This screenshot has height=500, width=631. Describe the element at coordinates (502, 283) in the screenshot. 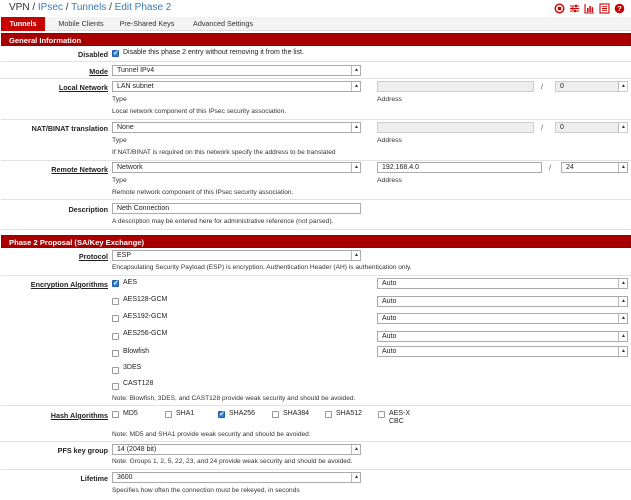

I see `aes-keylength-select: Auto ▲▼` at that location.